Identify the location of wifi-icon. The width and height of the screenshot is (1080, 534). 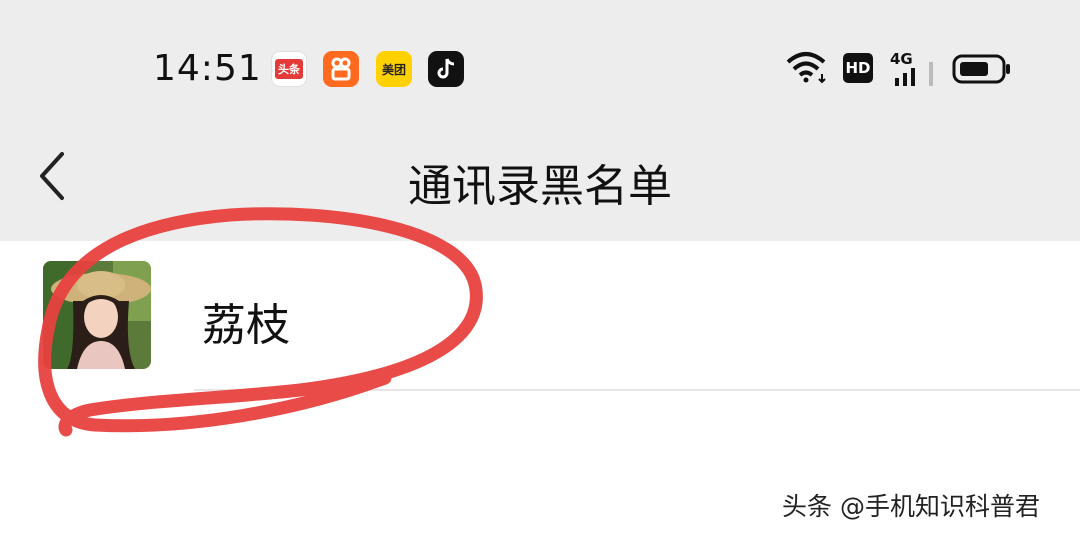
(806, 68).